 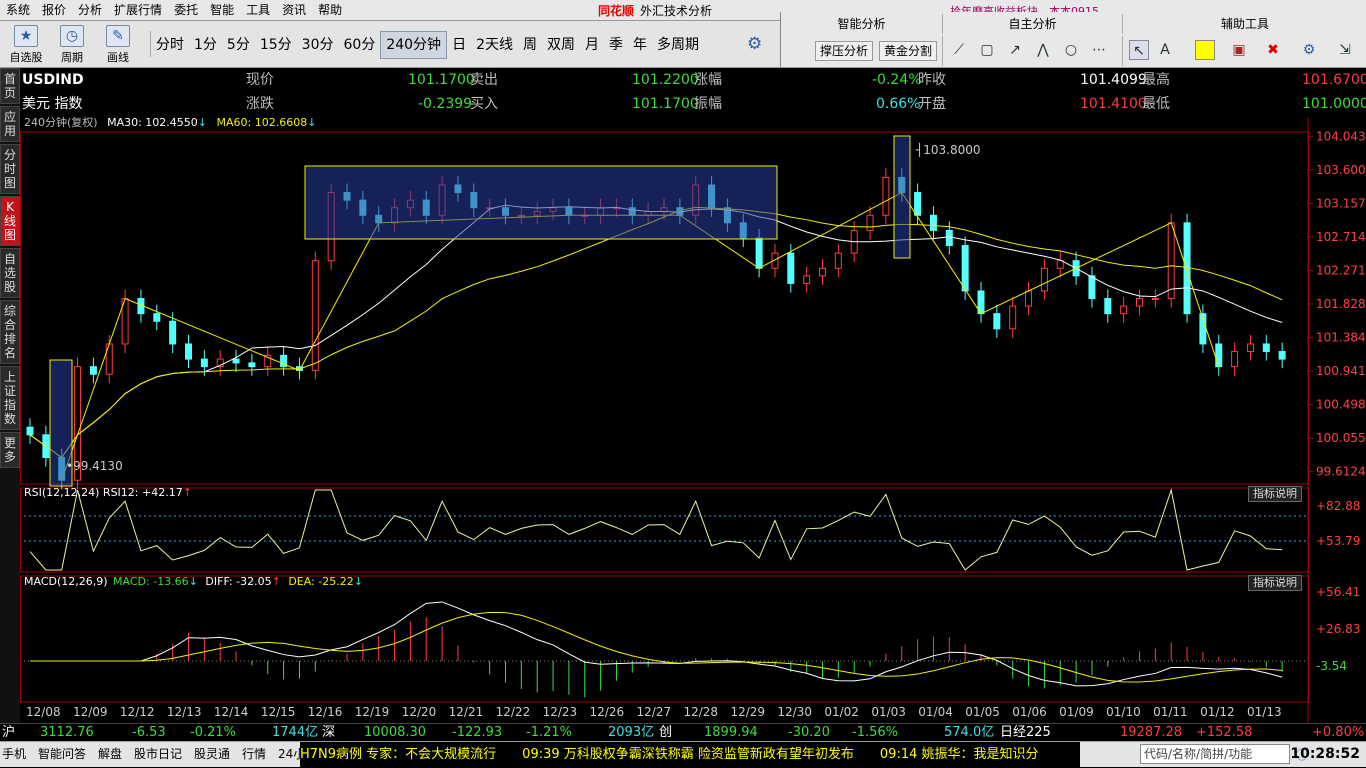 What do you see at coordinates (276, 45) in the screenshot?
I see `period-tab: 15分` at bounding box center [276, 45].